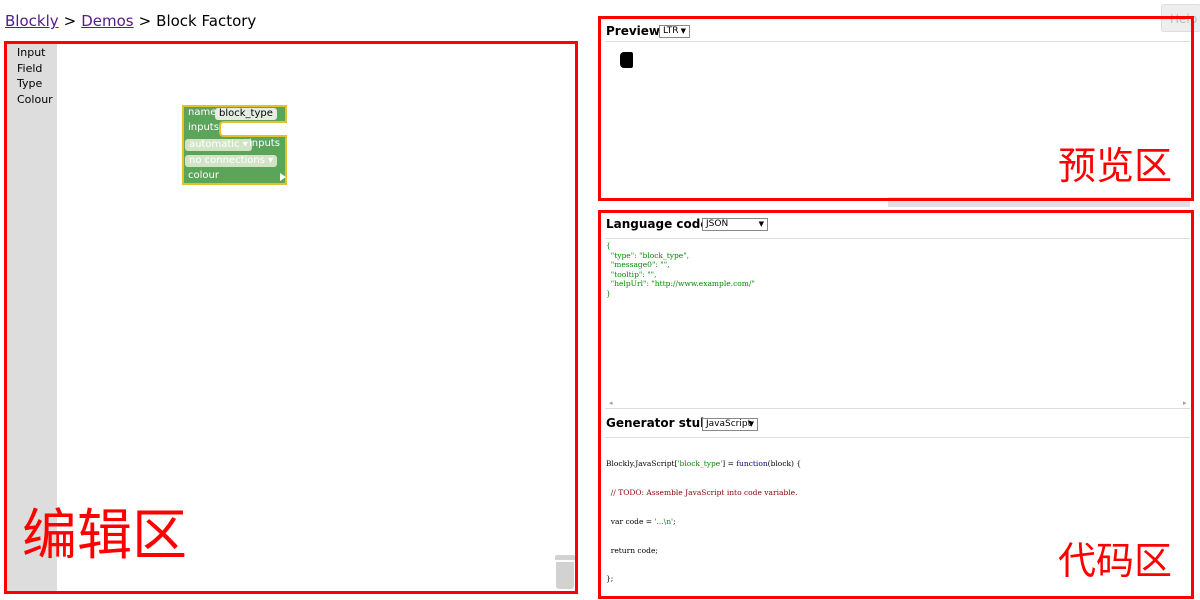  I want to click on breadcrumb-link-demos: Demos, so click(107, 21).